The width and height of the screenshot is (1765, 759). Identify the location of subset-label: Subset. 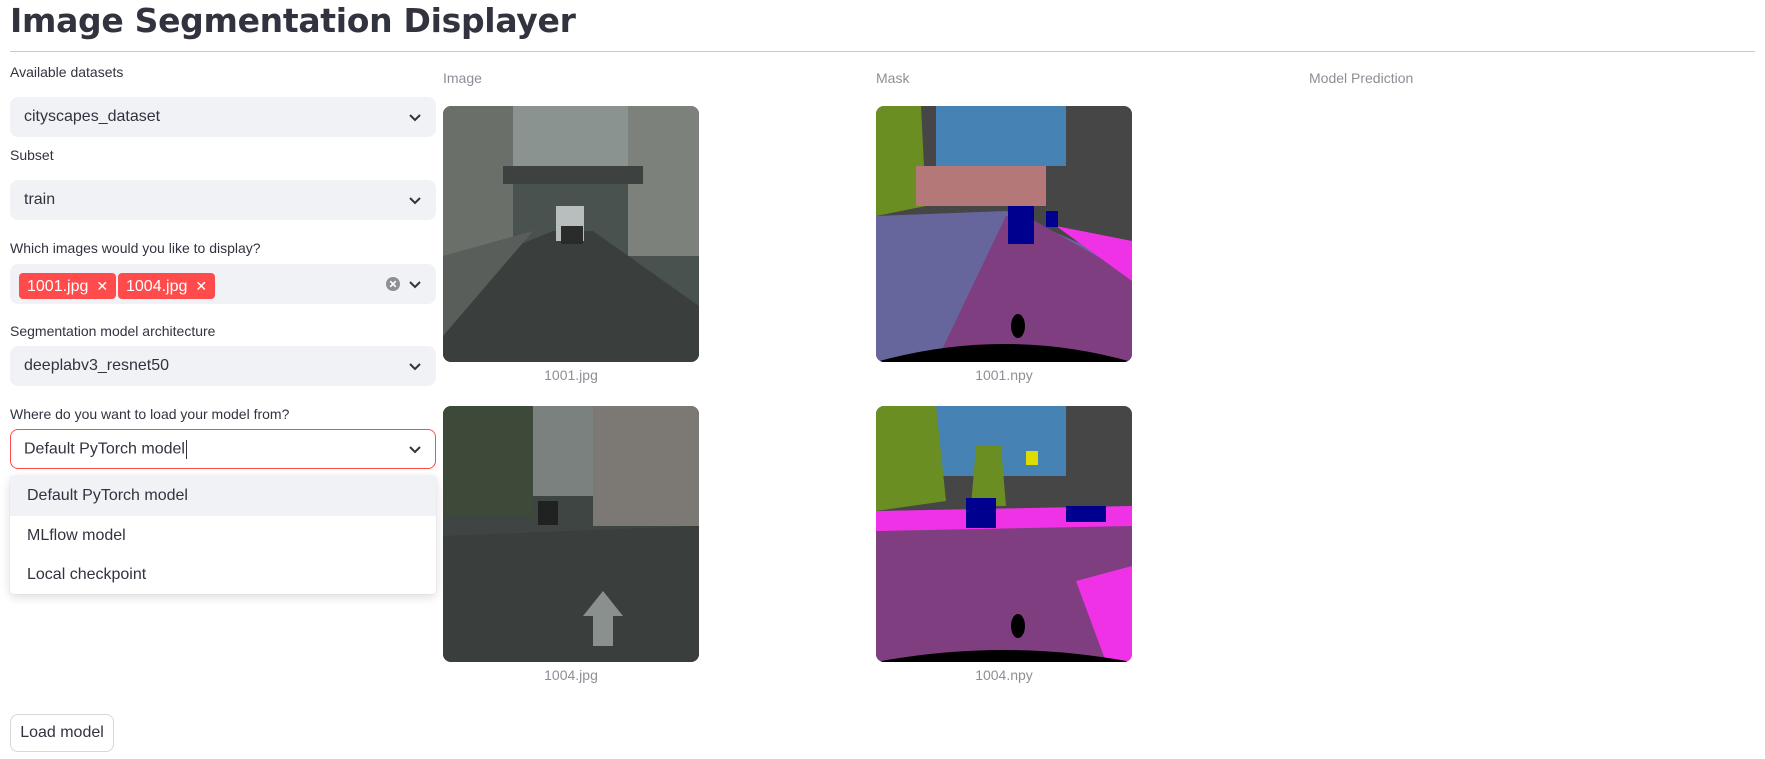
(32, 155).